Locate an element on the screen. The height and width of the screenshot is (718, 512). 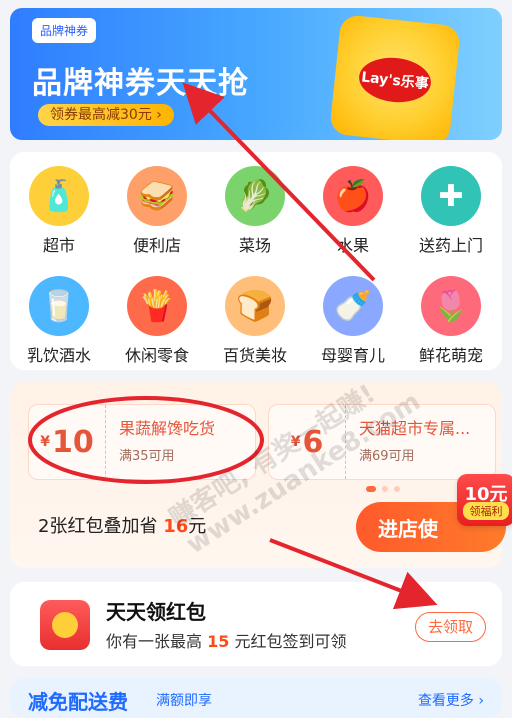
category-label: 便利店 is located at coordinates (156, 245).